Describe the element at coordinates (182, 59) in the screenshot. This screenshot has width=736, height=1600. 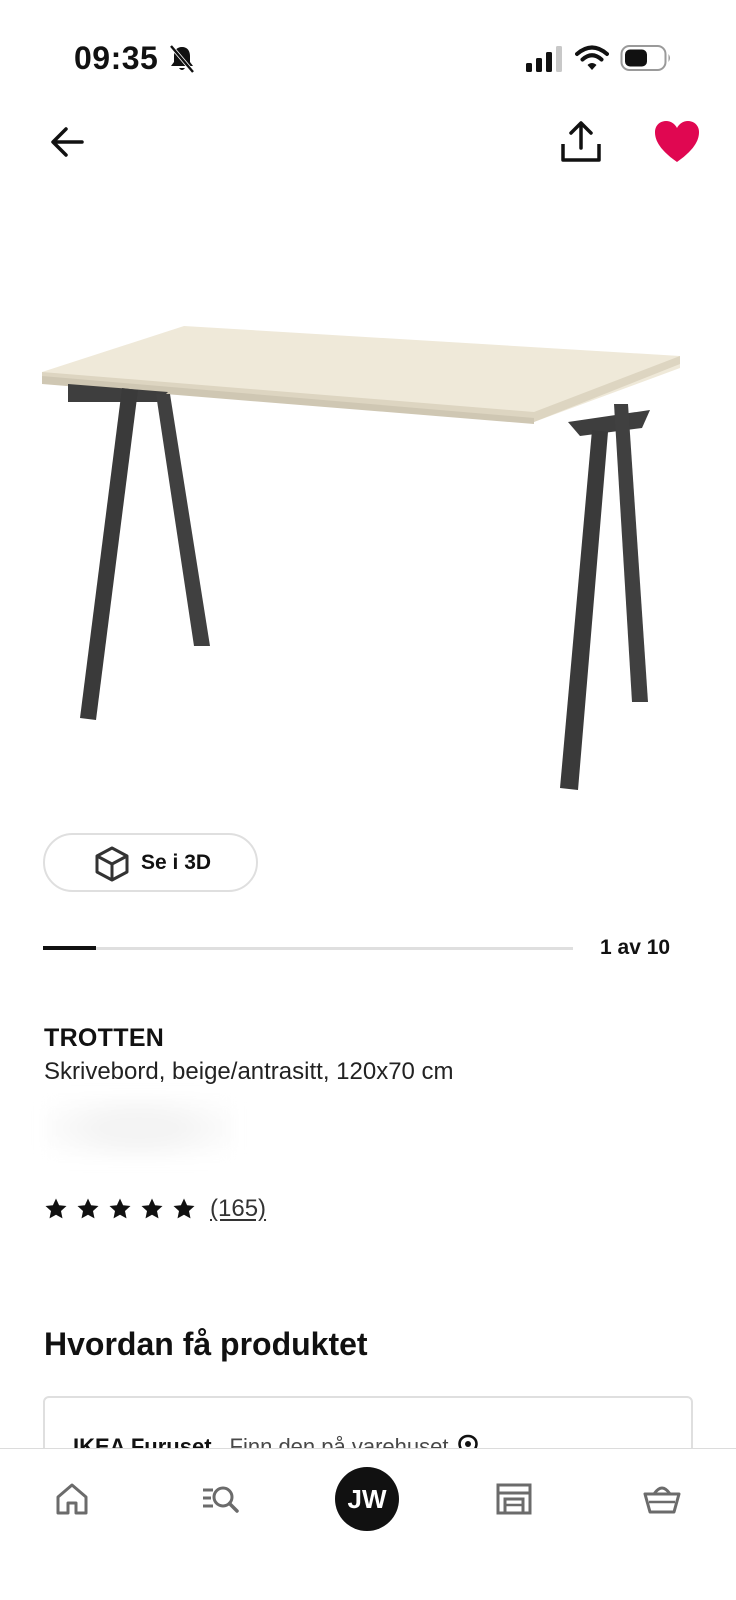
I see `bell-muted-icon` at that location.